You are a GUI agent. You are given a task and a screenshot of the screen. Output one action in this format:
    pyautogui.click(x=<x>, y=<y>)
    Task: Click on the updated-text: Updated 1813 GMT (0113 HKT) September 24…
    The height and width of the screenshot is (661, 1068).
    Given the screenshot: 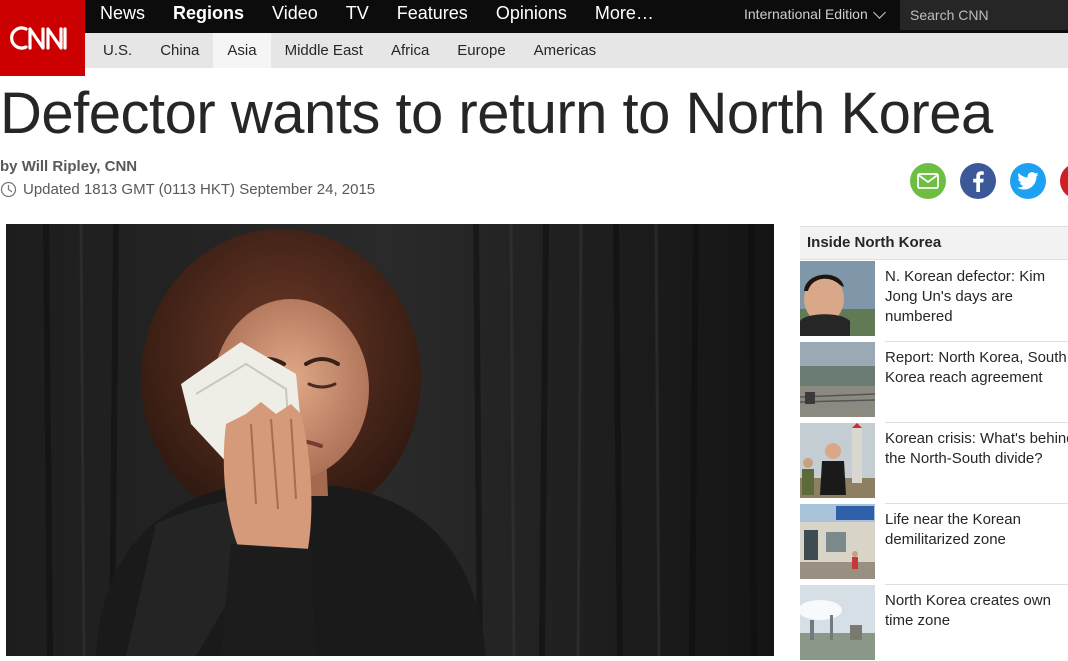 What is the action you would take?
    pyautogui.click(x=199, y=189)
    